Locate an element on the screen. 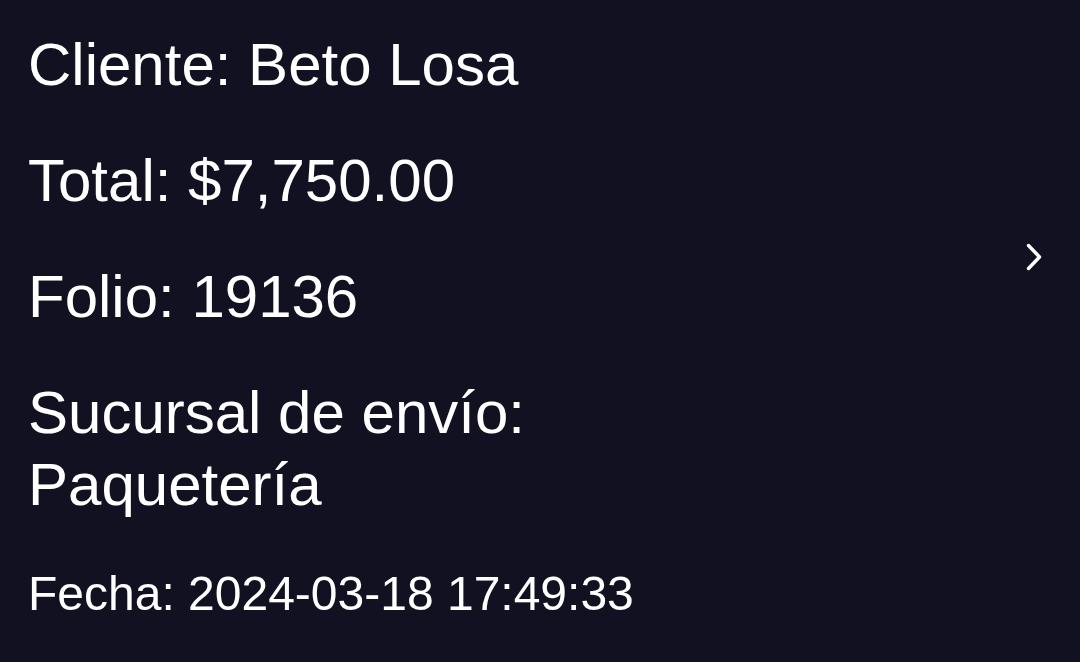 The image size is (1080, 662). client-text: Cliente: Beto Losa is located at coordinates (274, 65).